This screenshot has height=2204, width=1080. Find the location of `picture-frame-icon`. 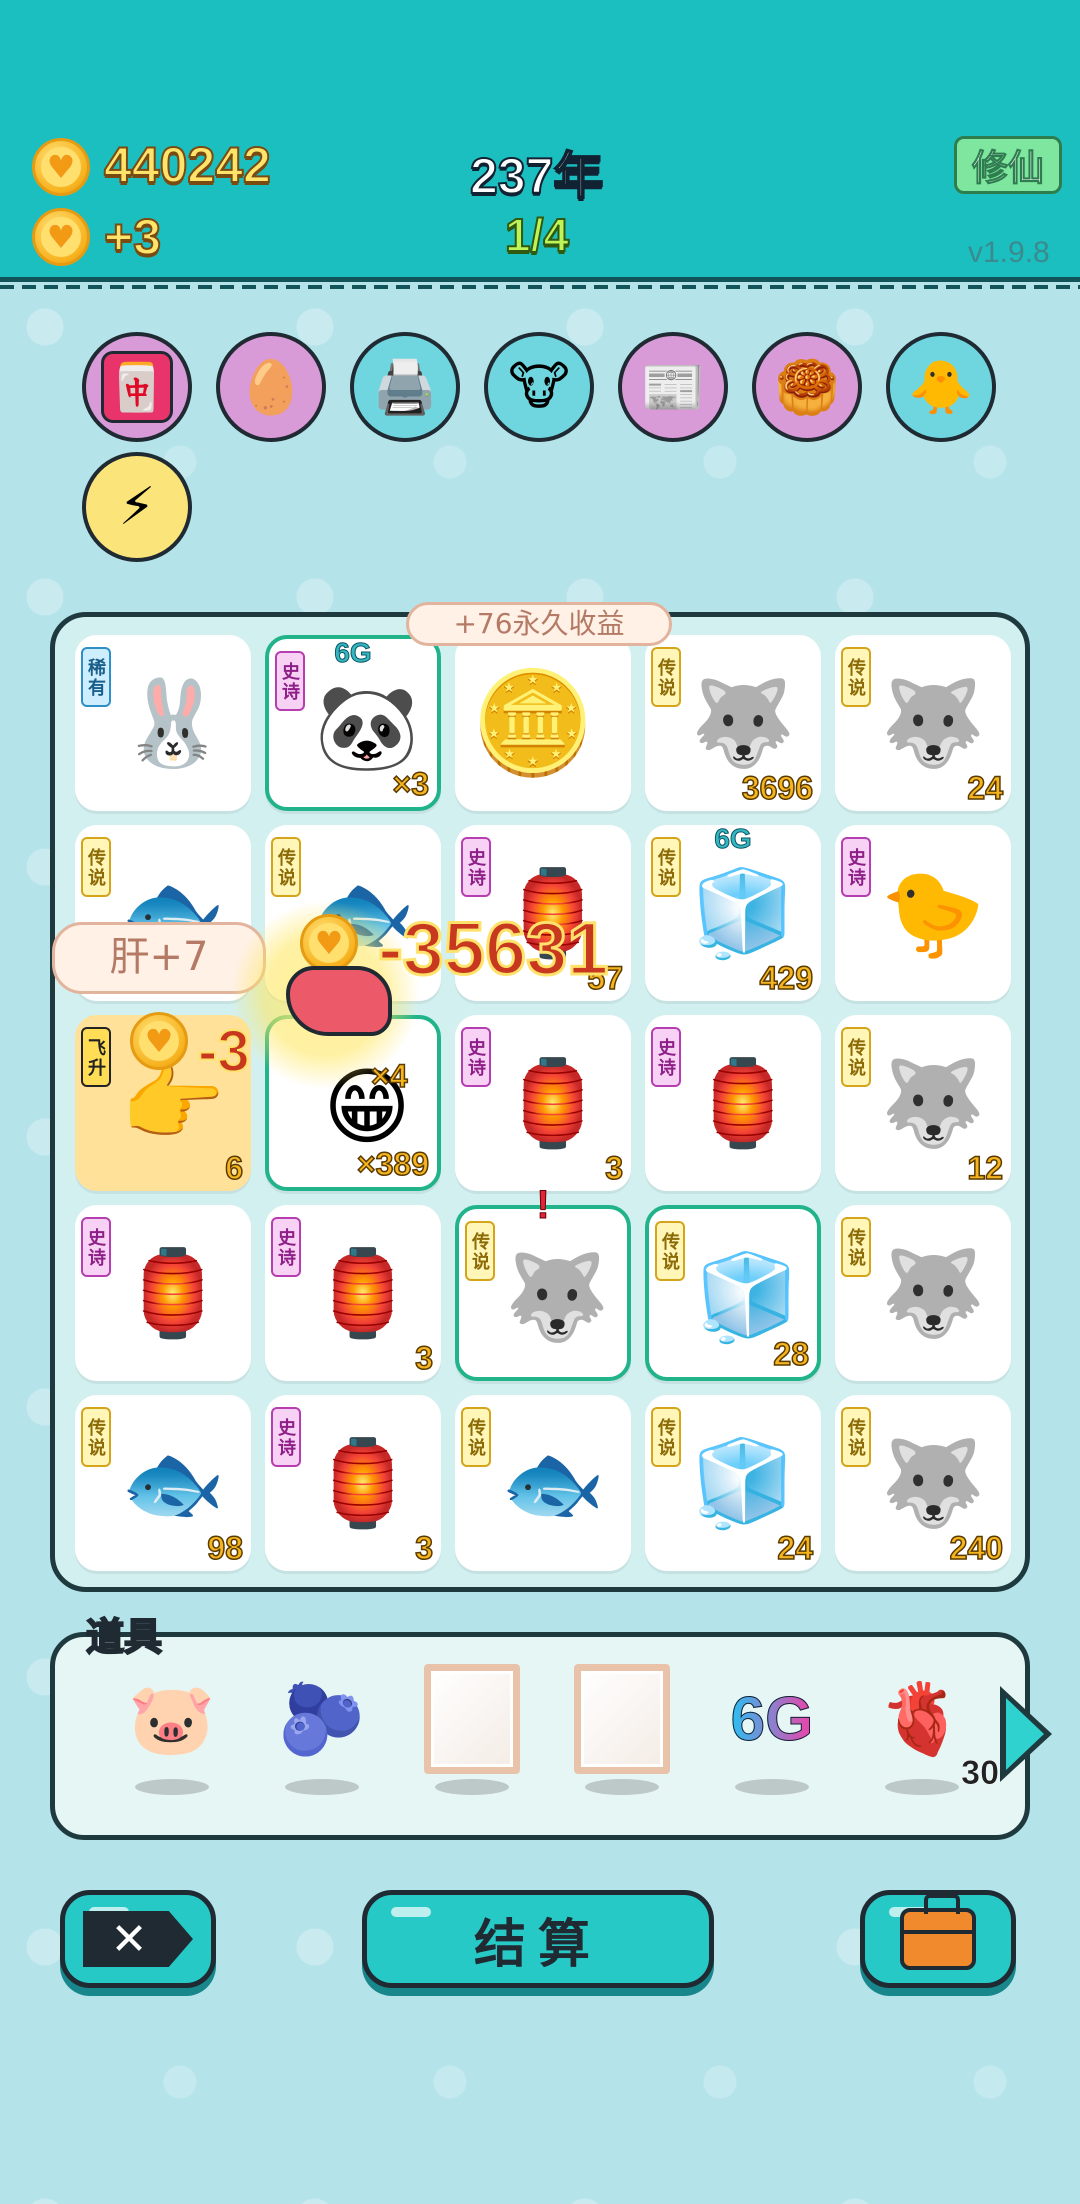

picture-frame-icon is located at coordinates (472, 1719).